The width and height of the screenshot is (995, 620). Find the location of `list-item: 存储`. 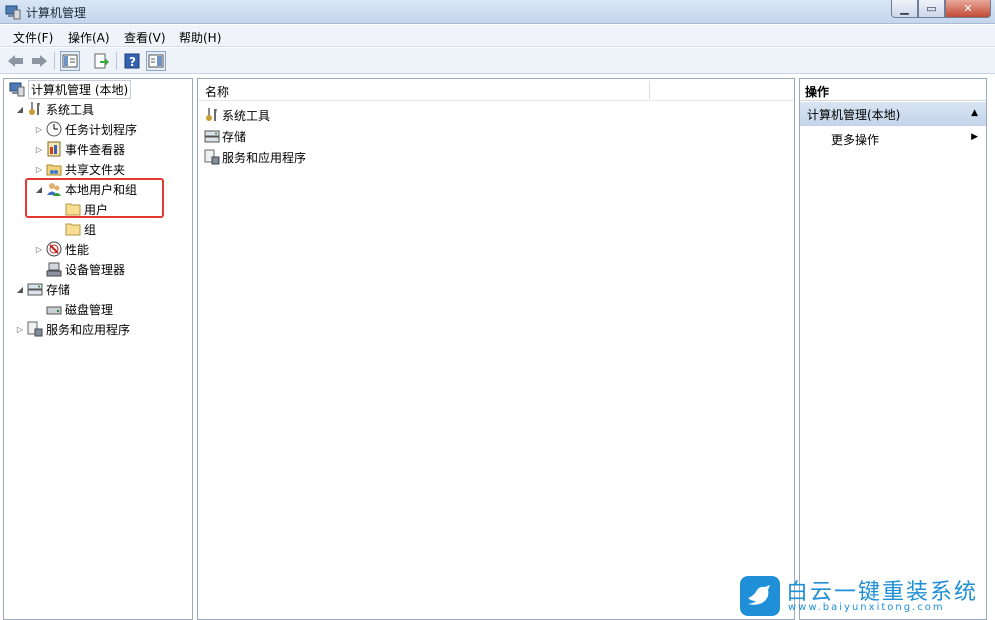

list-item: 存储 is located at coordinates (225, 136).